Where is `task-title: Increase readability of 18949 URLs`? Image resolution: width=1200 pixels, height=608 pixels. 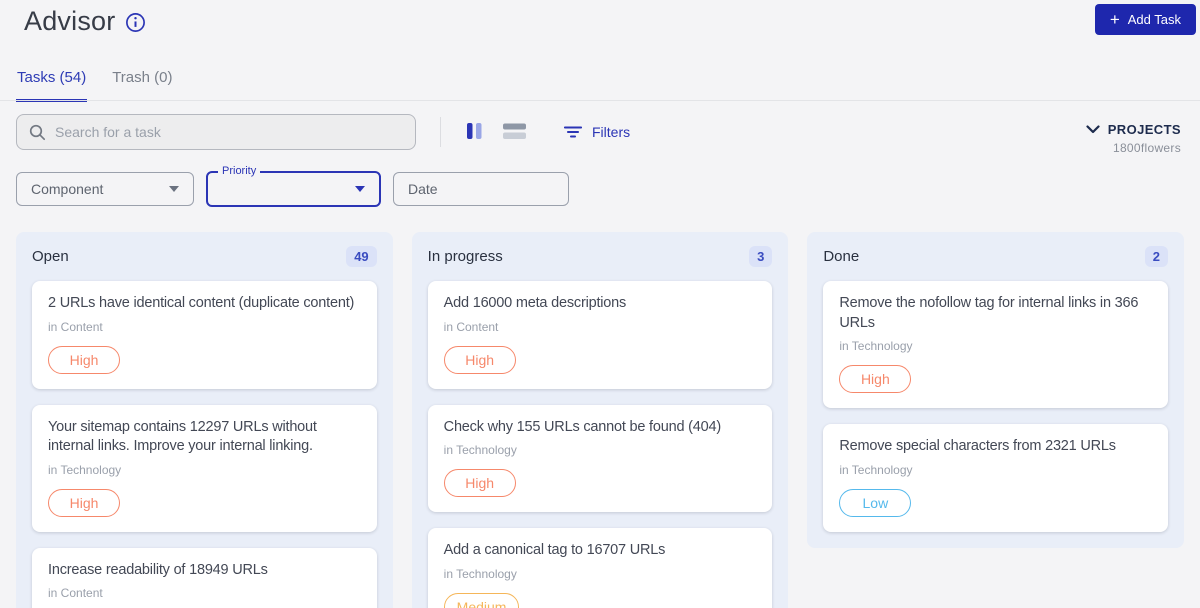
task-title: Increase readability of 18949 URLs is located at coordinates (158, 569).